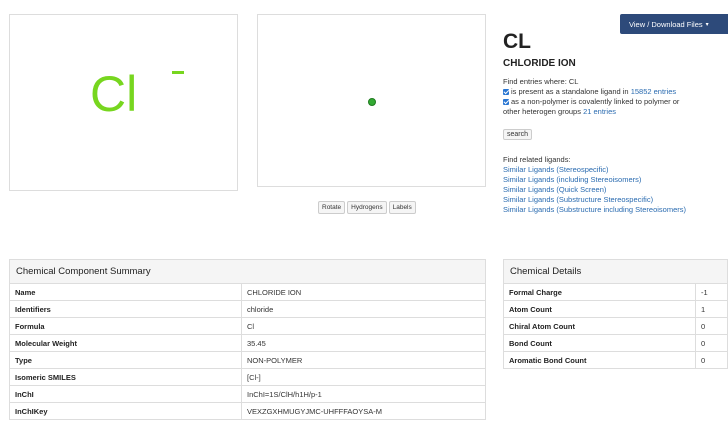 The height and width of the screenshot is (439, 728). What do you see at coordinates (711, 309) in the screenshot?
I see `row-value: 1` at bounding box center [711, 309].